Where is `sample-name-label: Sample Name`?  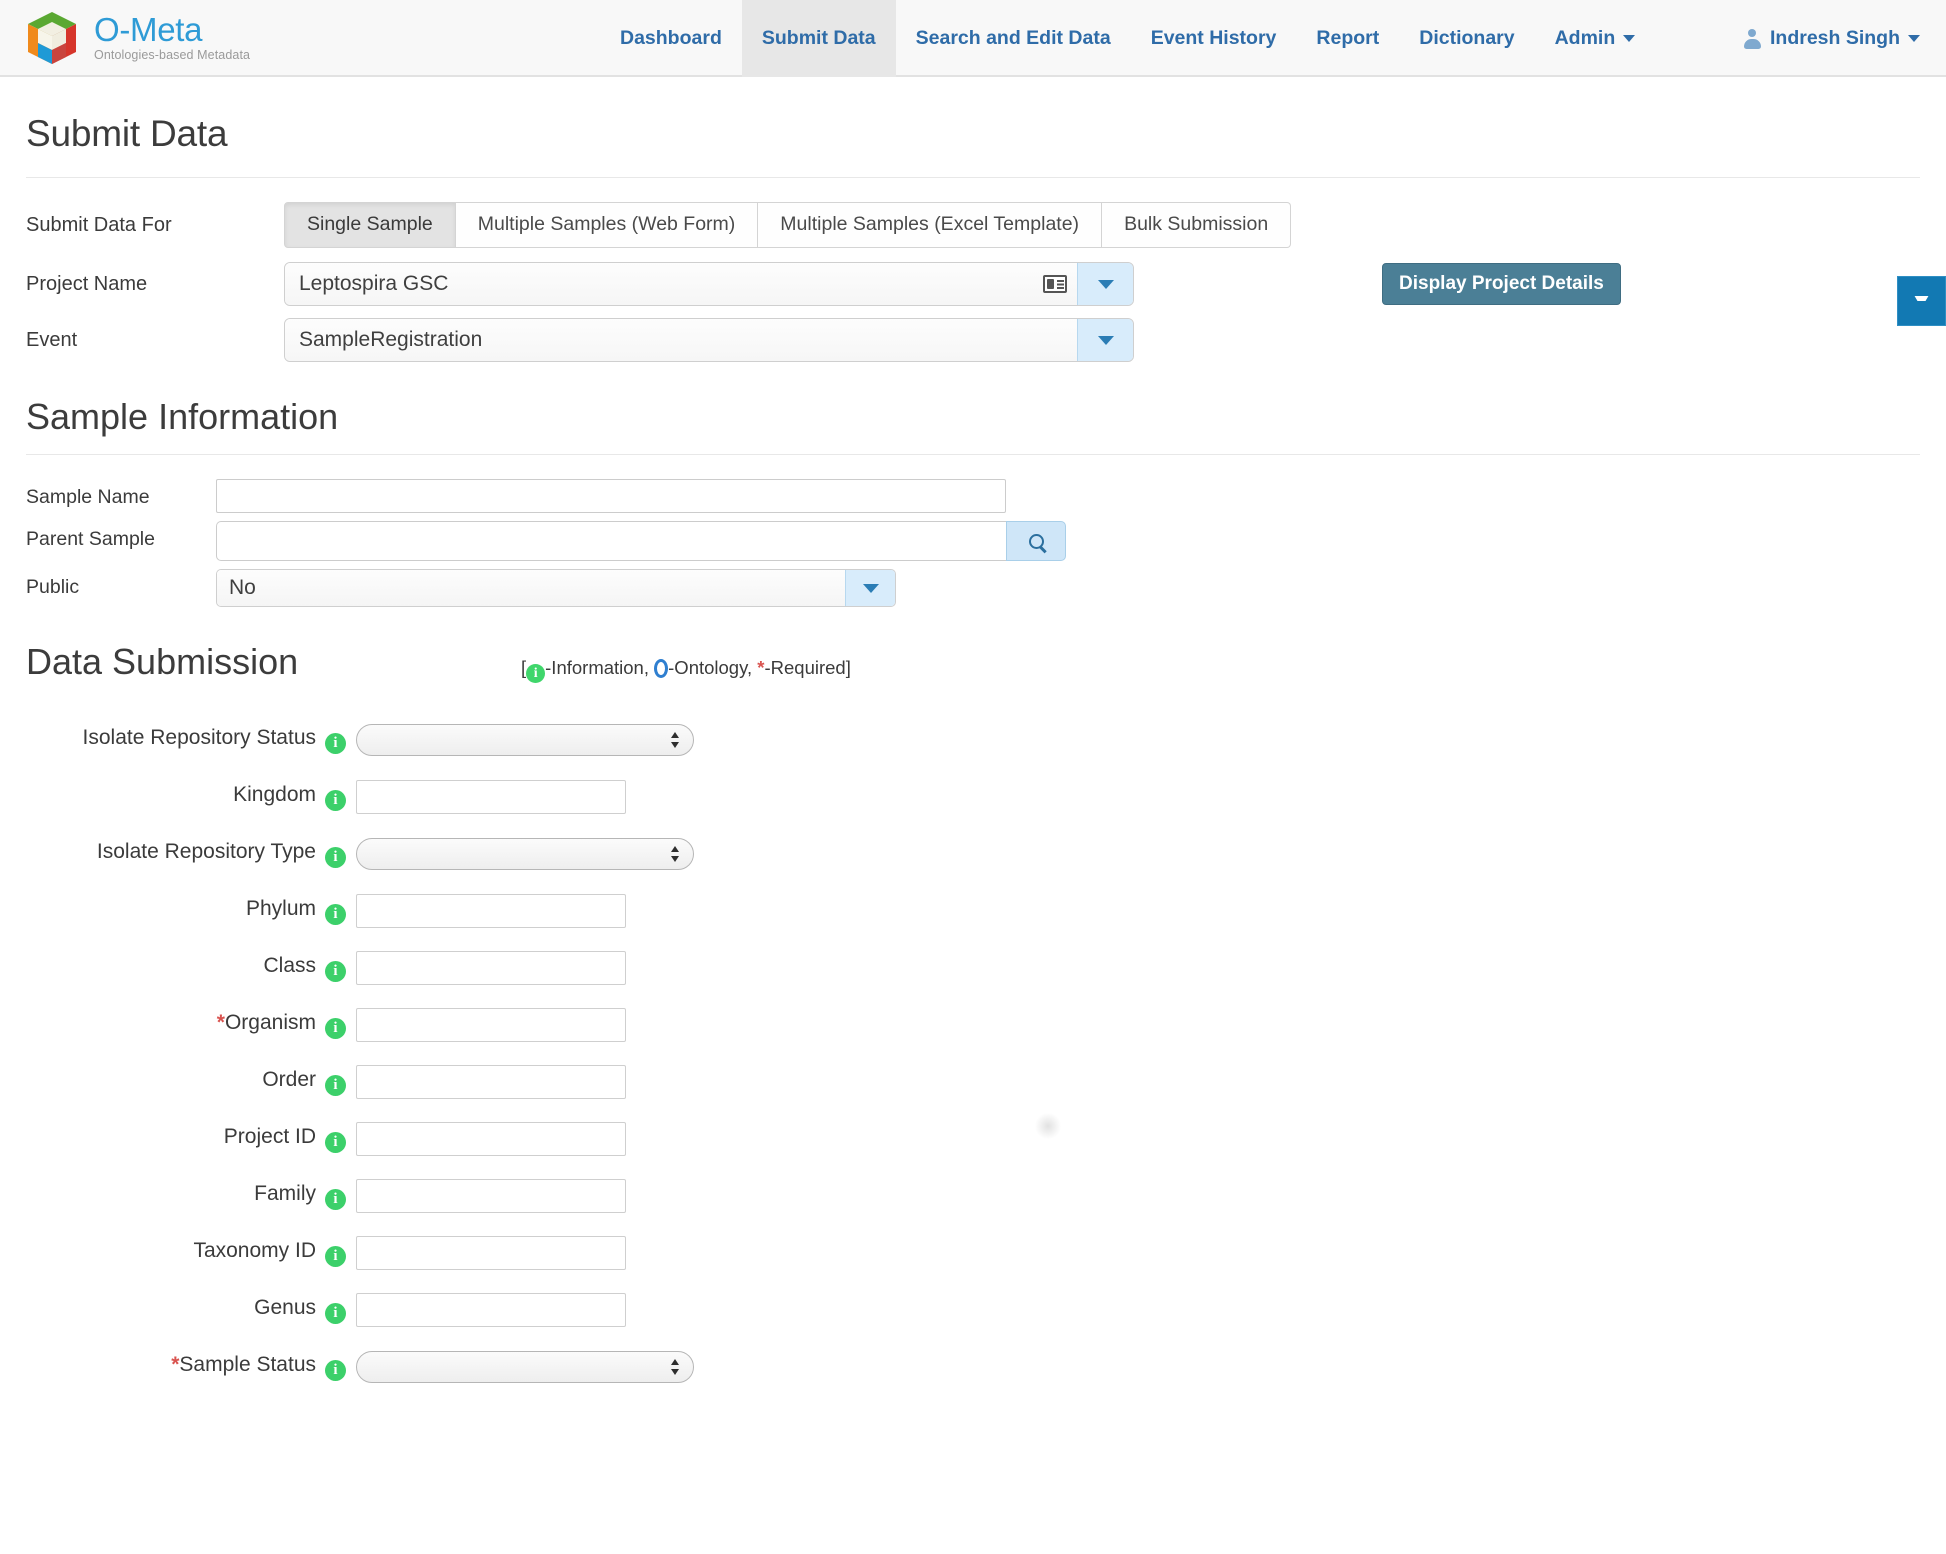 sample-name-label: Sample Name is located at coordinates (88, 497).